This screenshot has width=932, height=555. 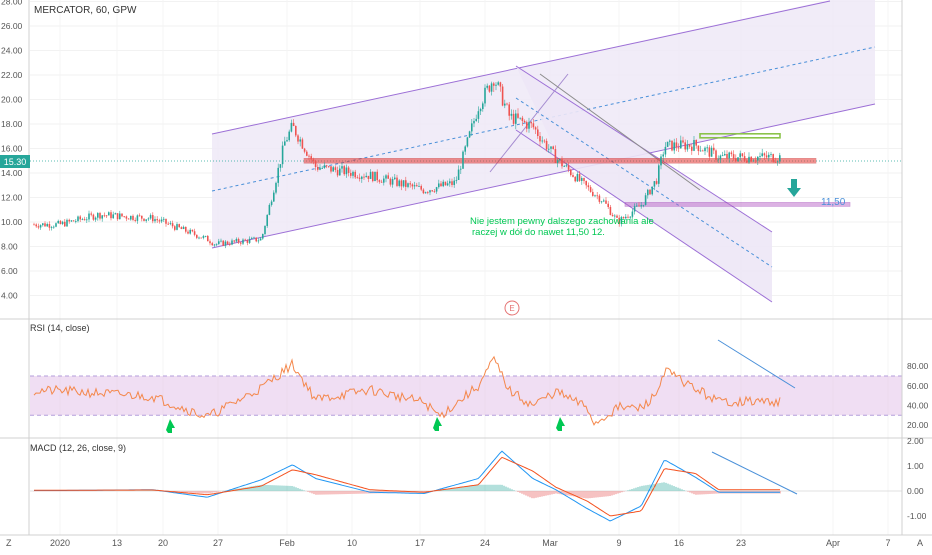 What do you see at coordinates (920, 543) in the screenshot?
I see `auto-scale-button: A` at bounding box center [920, 543].